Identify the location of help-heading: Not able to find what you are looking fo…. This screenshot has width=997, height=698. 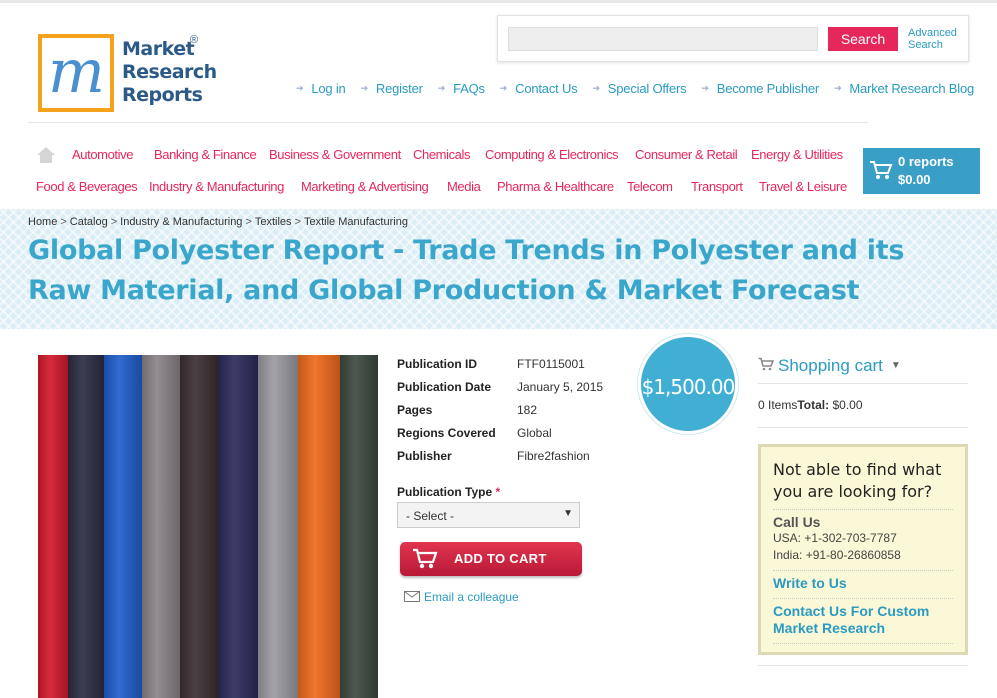
(857, 480).